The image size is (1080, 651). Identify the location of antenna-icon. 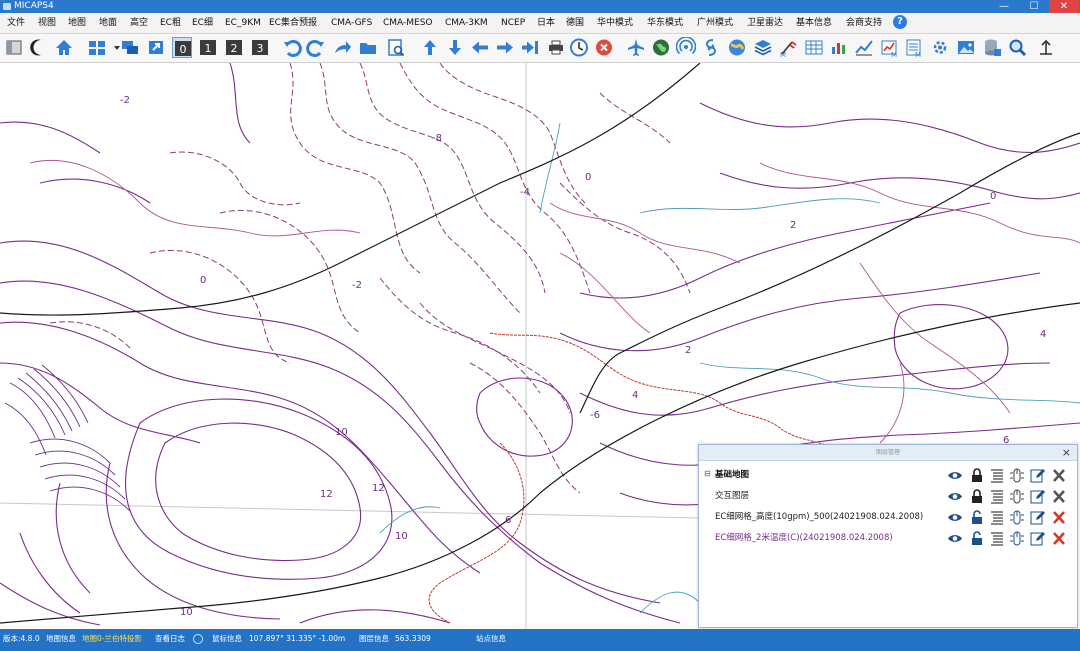
(1046, 47).